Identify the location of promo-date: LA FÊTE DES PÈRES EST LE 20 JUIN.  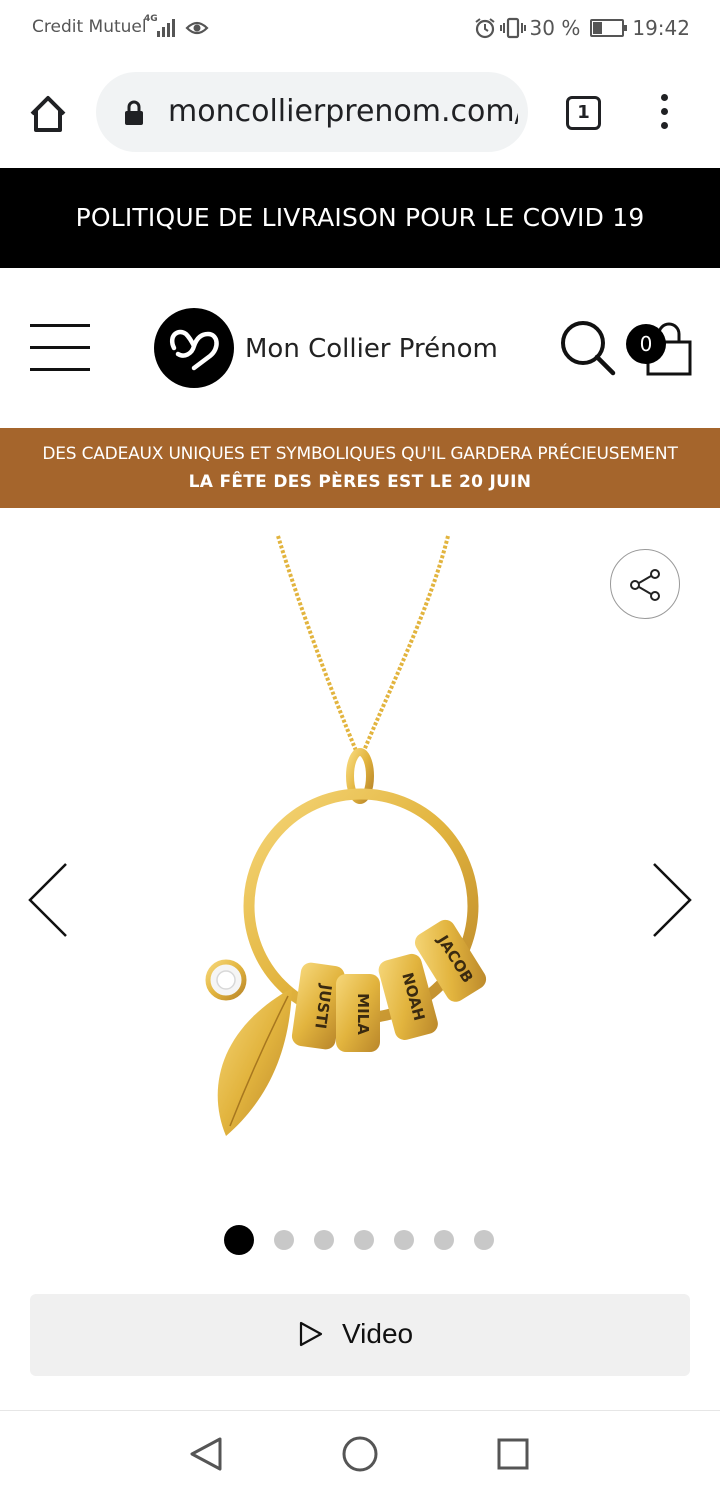
(360, 482).